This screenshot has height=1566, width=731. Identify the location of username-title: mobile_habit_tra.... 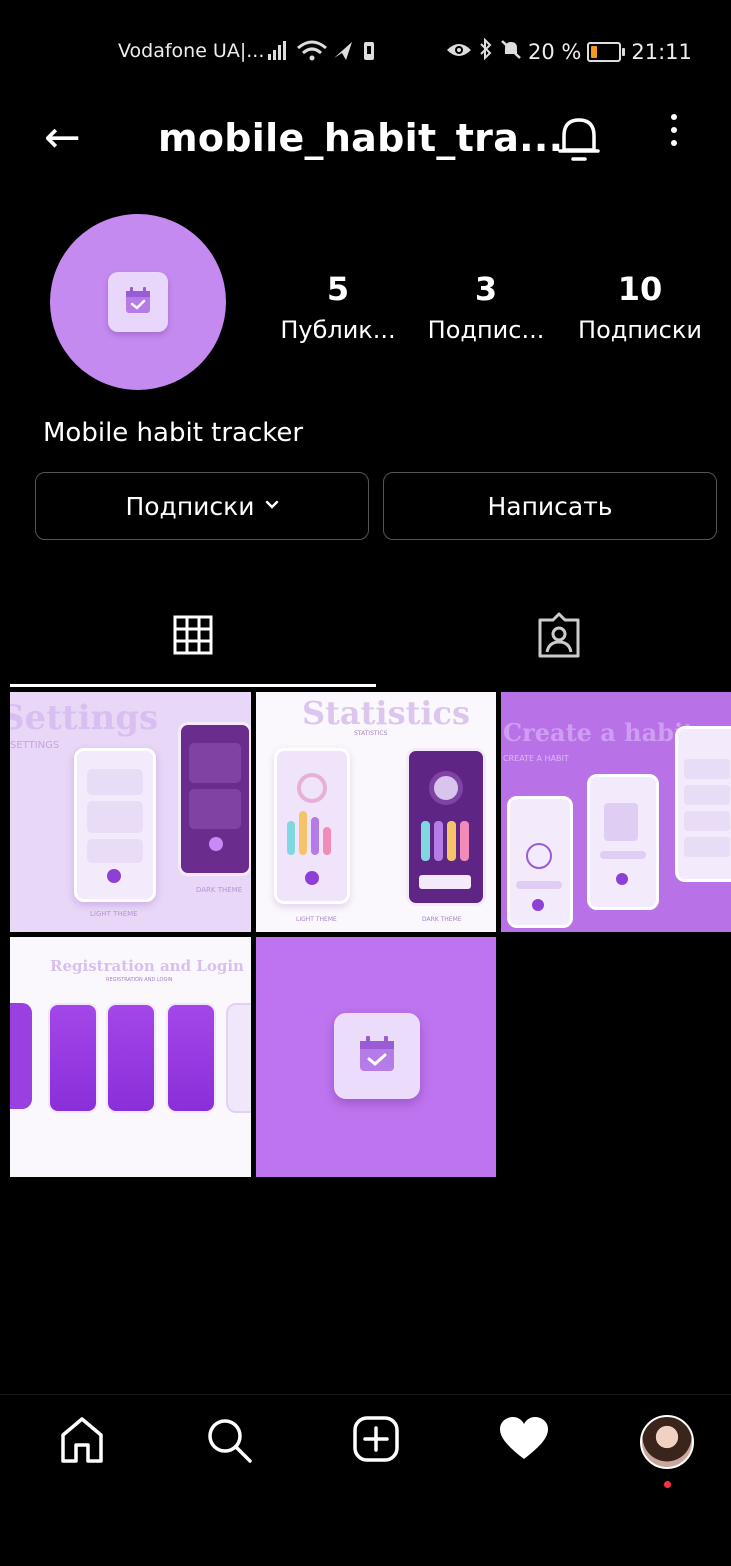
(361, 138).